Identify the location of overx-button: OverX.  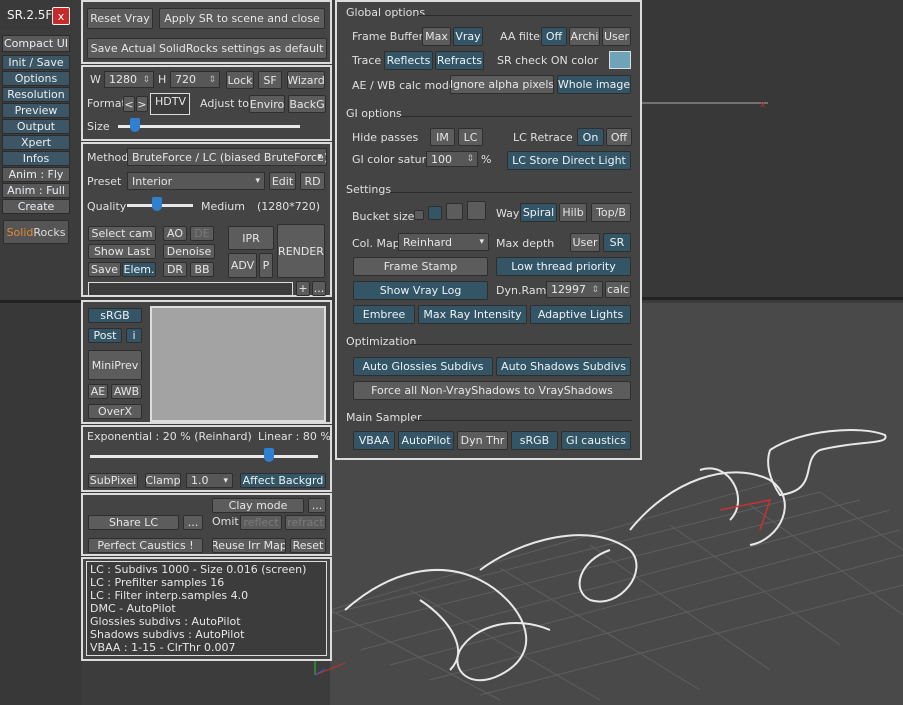
(115, 411).